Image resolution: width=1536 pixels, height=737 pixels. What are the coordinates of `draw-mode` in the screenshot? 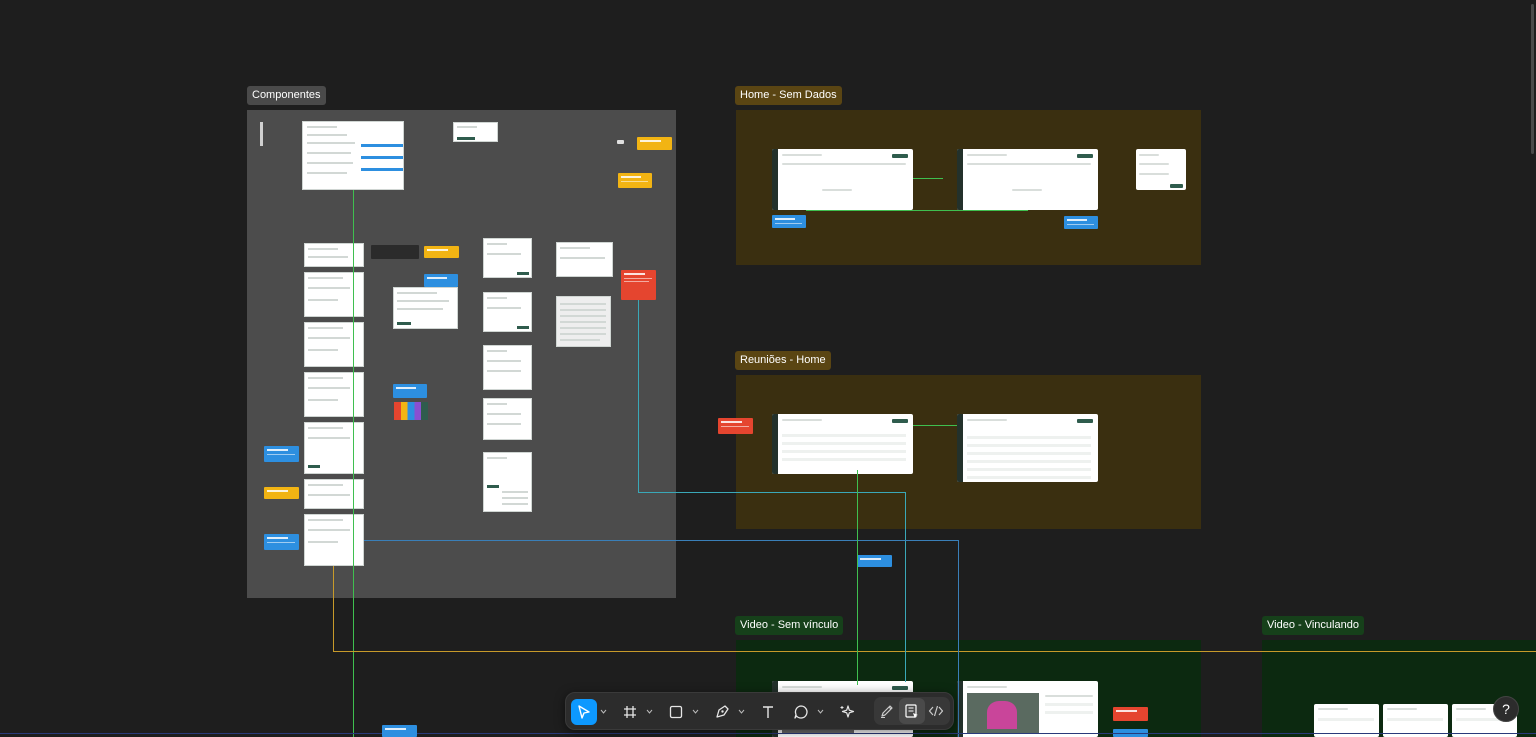 It's located at (887, 711).